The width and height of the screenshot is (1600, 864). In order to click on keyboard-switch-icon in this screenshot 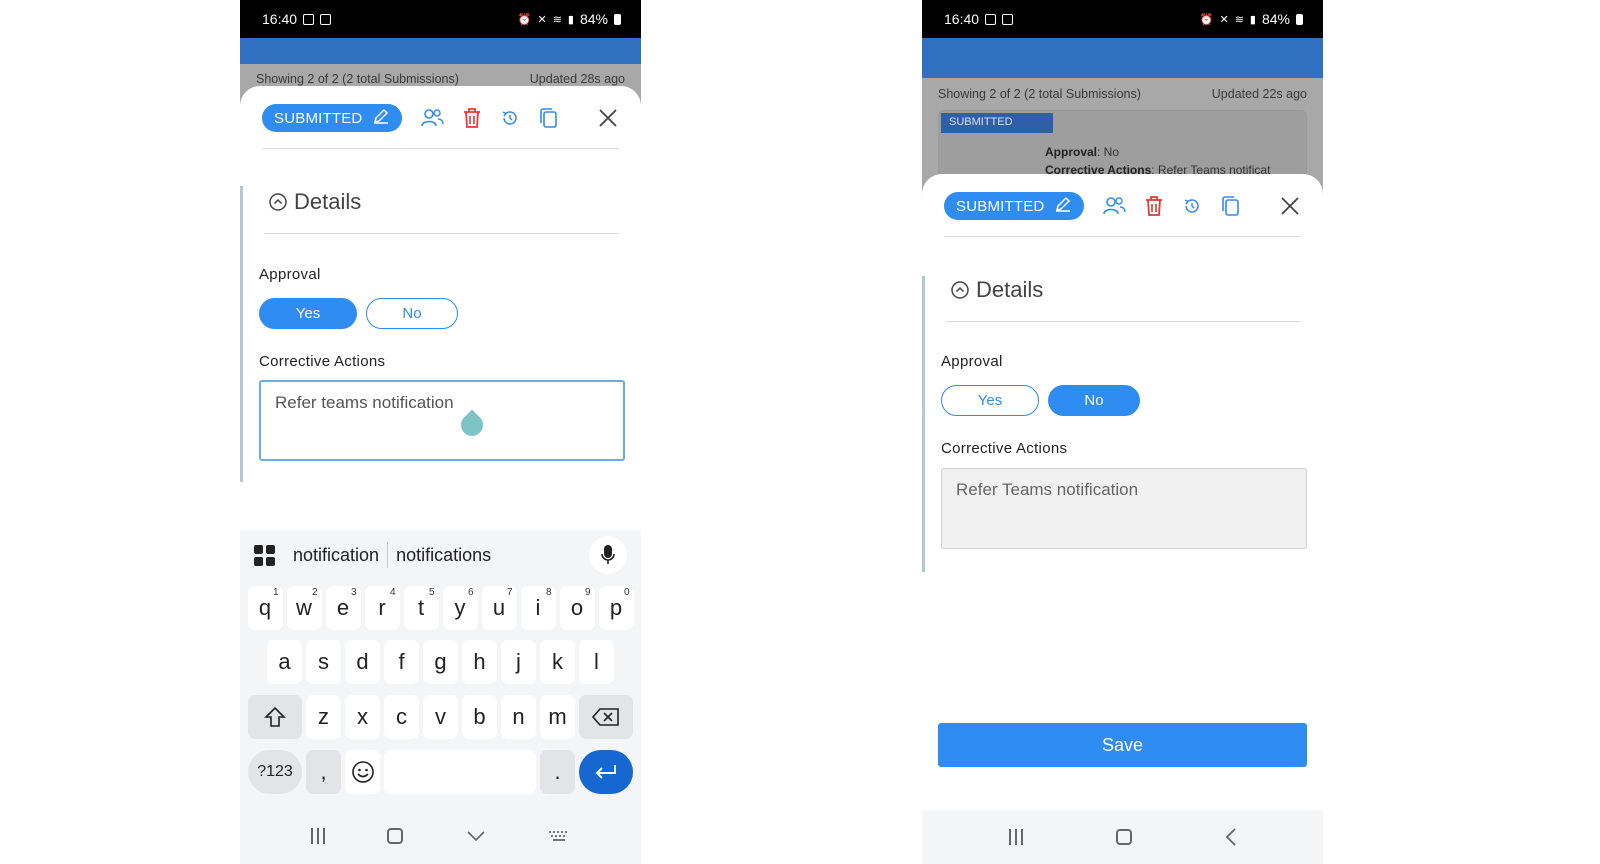, I will do `click(559, 836)`.